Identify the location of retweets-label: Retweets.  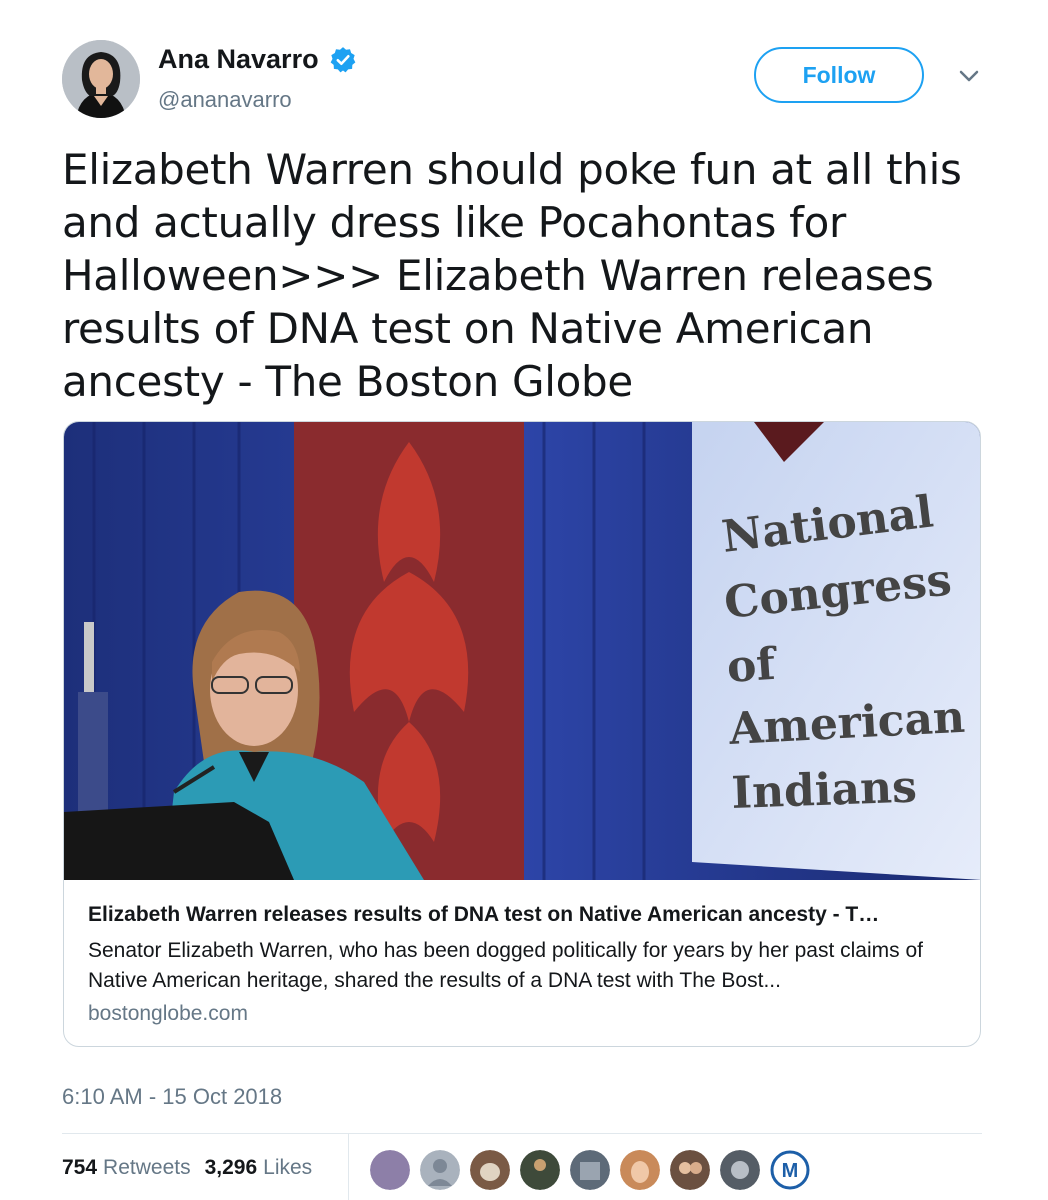
(147, 1167).